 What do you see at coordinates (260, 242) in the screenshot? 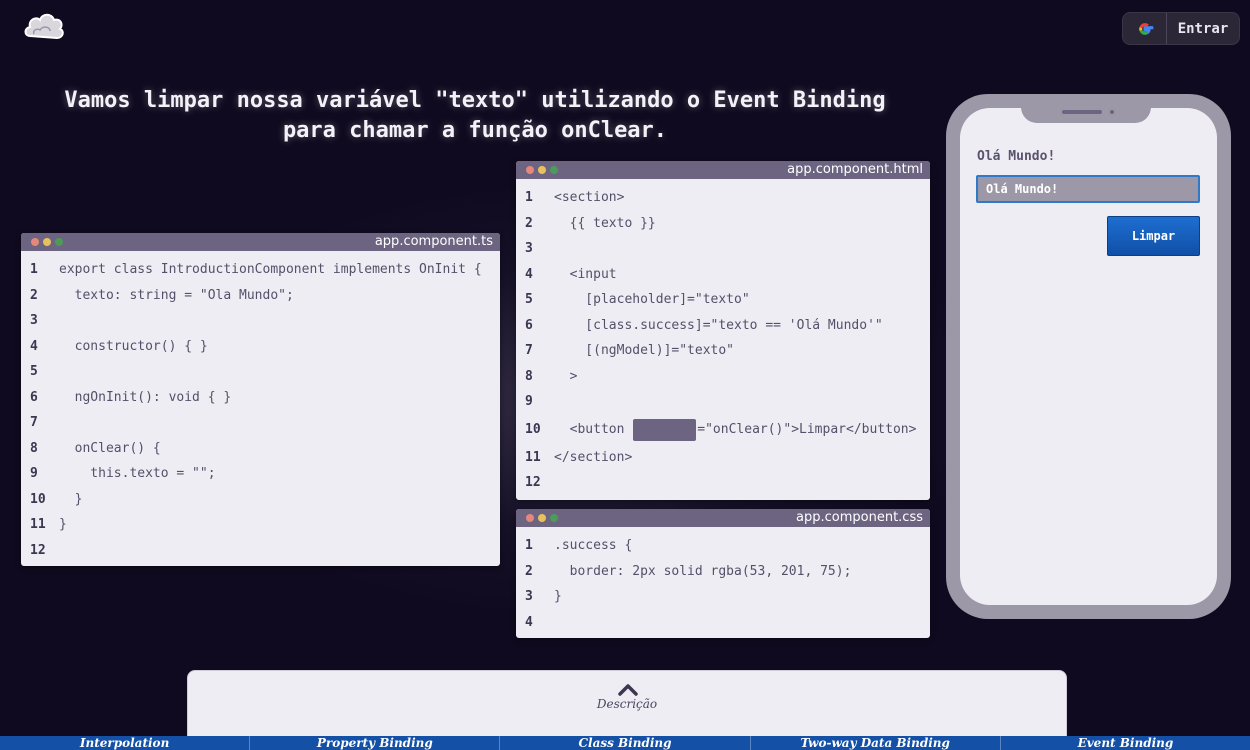
I see `window-titlebar: app.component.ts` at bounding box center [260, 242].